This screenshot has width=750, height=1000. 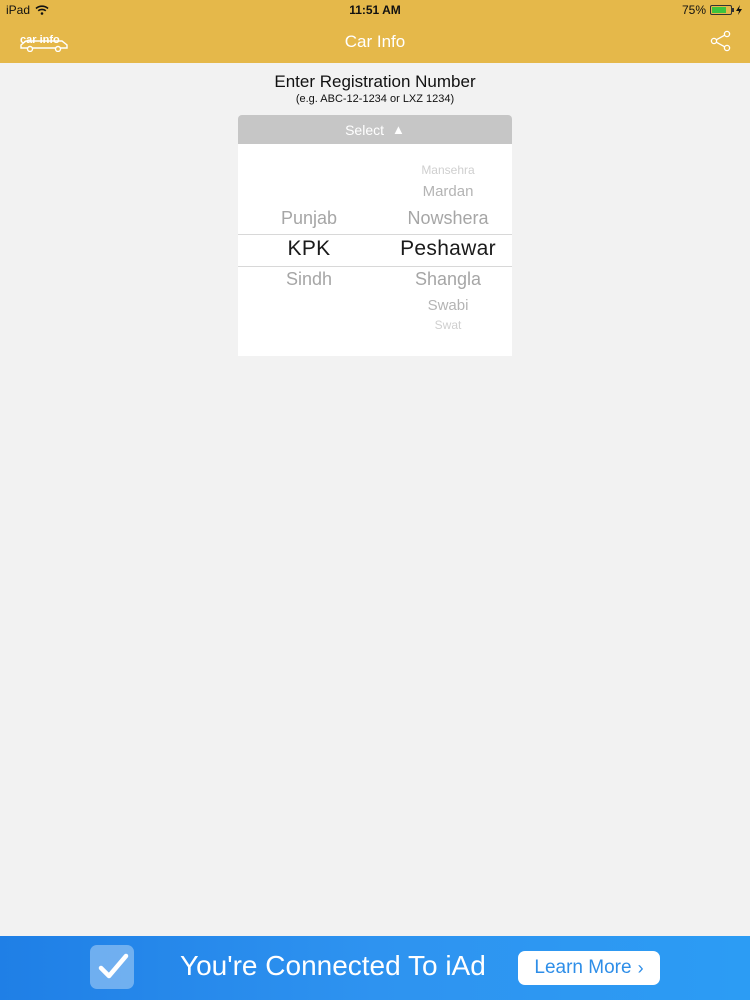 I want to click on chevron-right-icon: ›, so click(x=640, y=967).